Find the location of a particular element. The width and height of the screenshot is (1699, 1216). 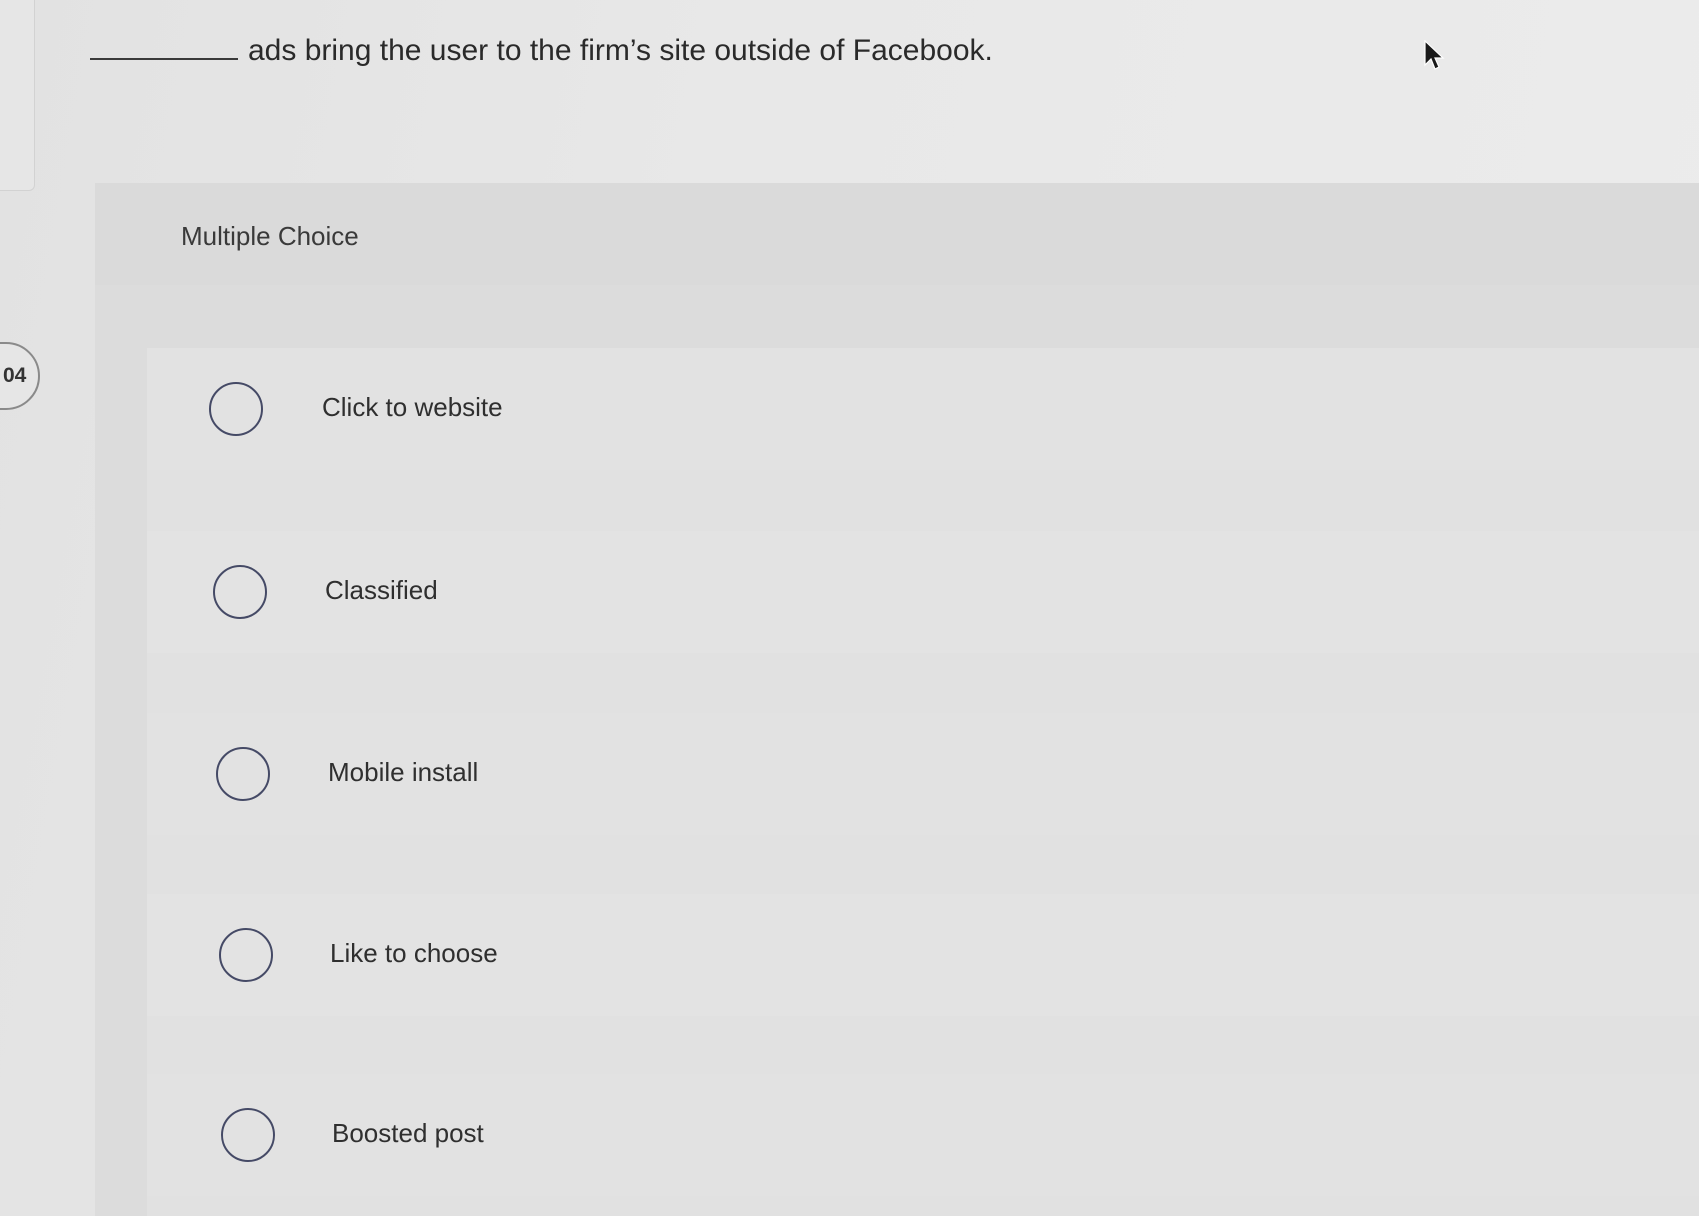

sidebar-edge is located at coordinates (17, 95).